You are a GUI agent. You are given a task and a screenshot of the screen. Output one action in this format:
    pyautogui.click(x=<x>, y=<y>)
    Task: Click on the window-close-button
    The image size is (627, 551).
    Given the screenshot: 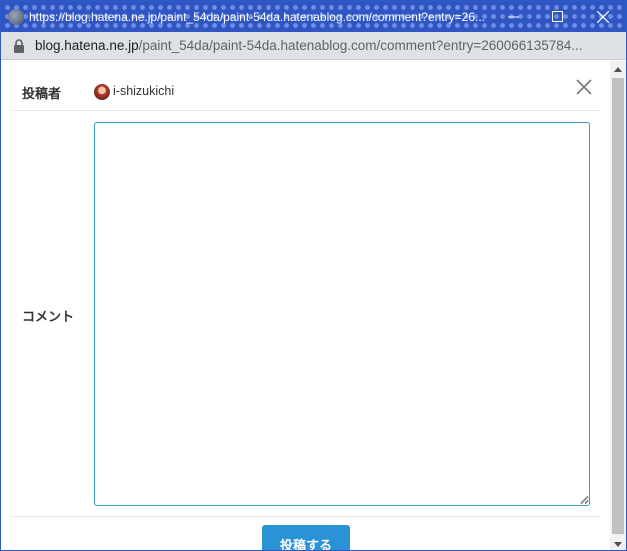 What is the action you would take?
    pyautogui.click(x=603, y=16)
    